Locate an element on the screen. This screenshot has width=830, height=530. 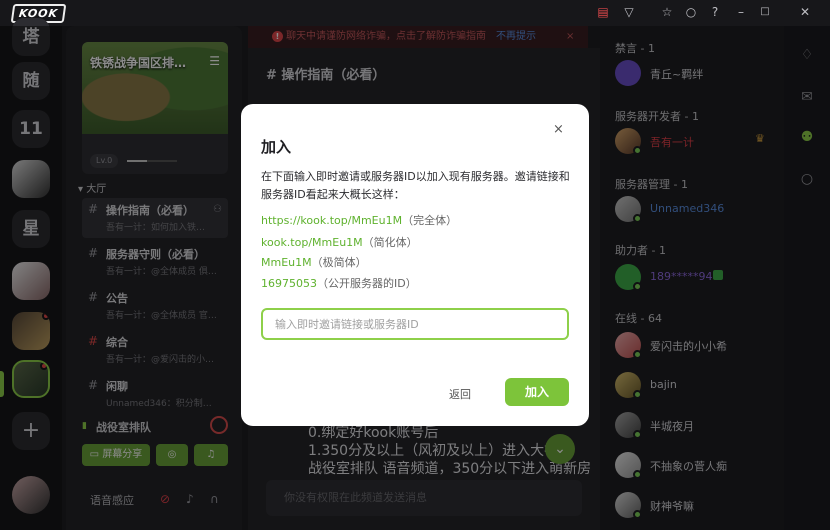
maximize-icon: □ is located at coordinates (765, 12).